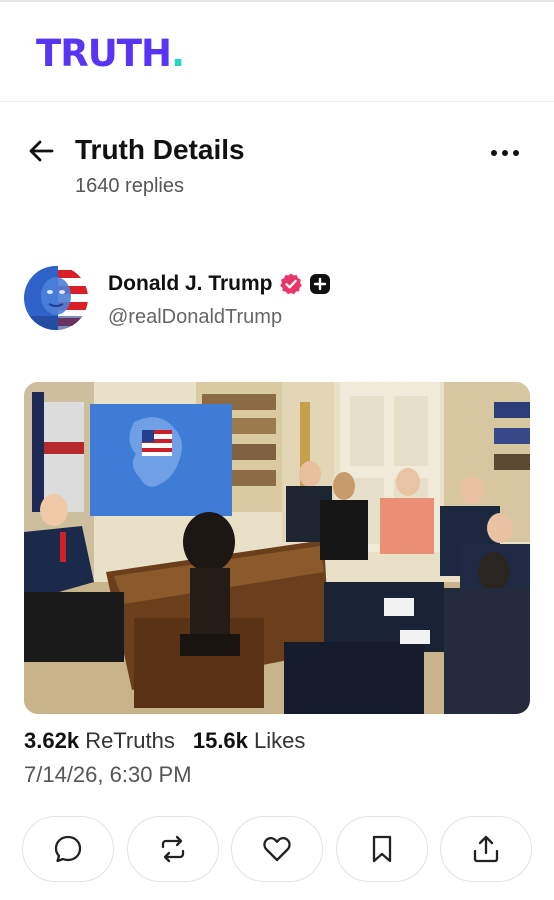  I want to click on retruths-stat: 3.62k ReTruths, so click(99, 741).